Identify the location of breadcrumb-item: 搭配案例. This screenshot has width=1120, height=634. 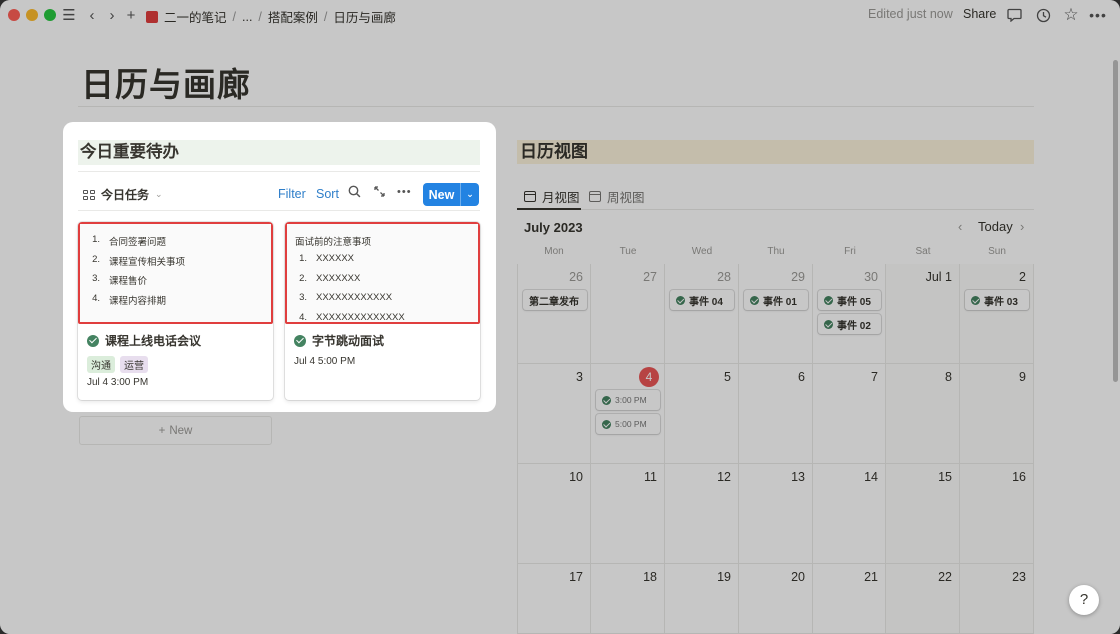
(293, 16).